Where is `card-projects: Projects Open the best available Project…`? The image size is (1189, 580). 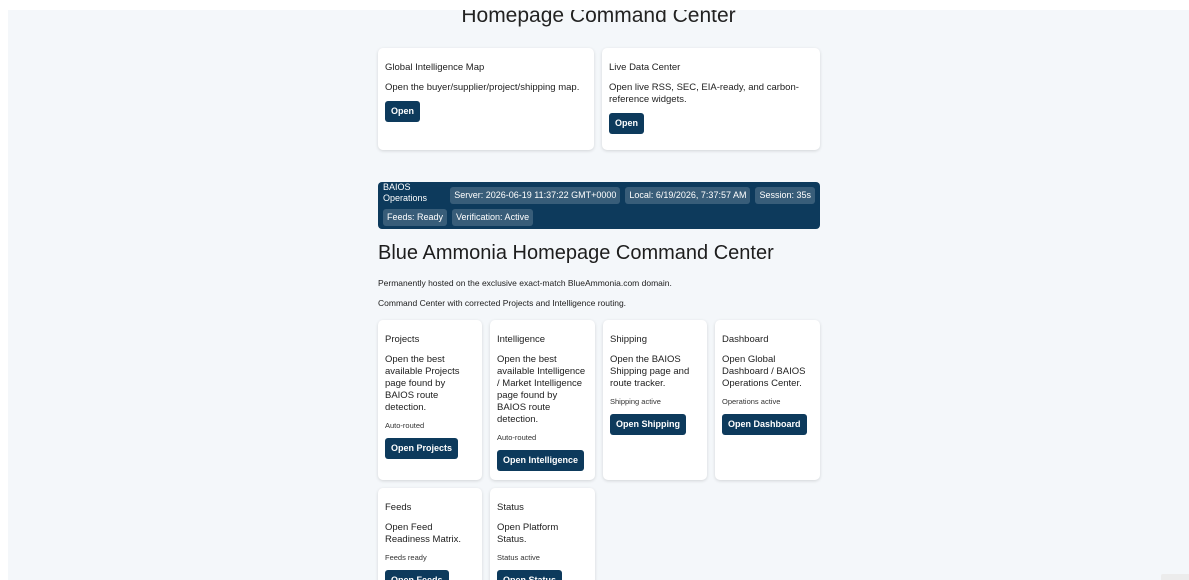
card-projects: Projects Open the best available Project… is located at coordinates (430, 400).